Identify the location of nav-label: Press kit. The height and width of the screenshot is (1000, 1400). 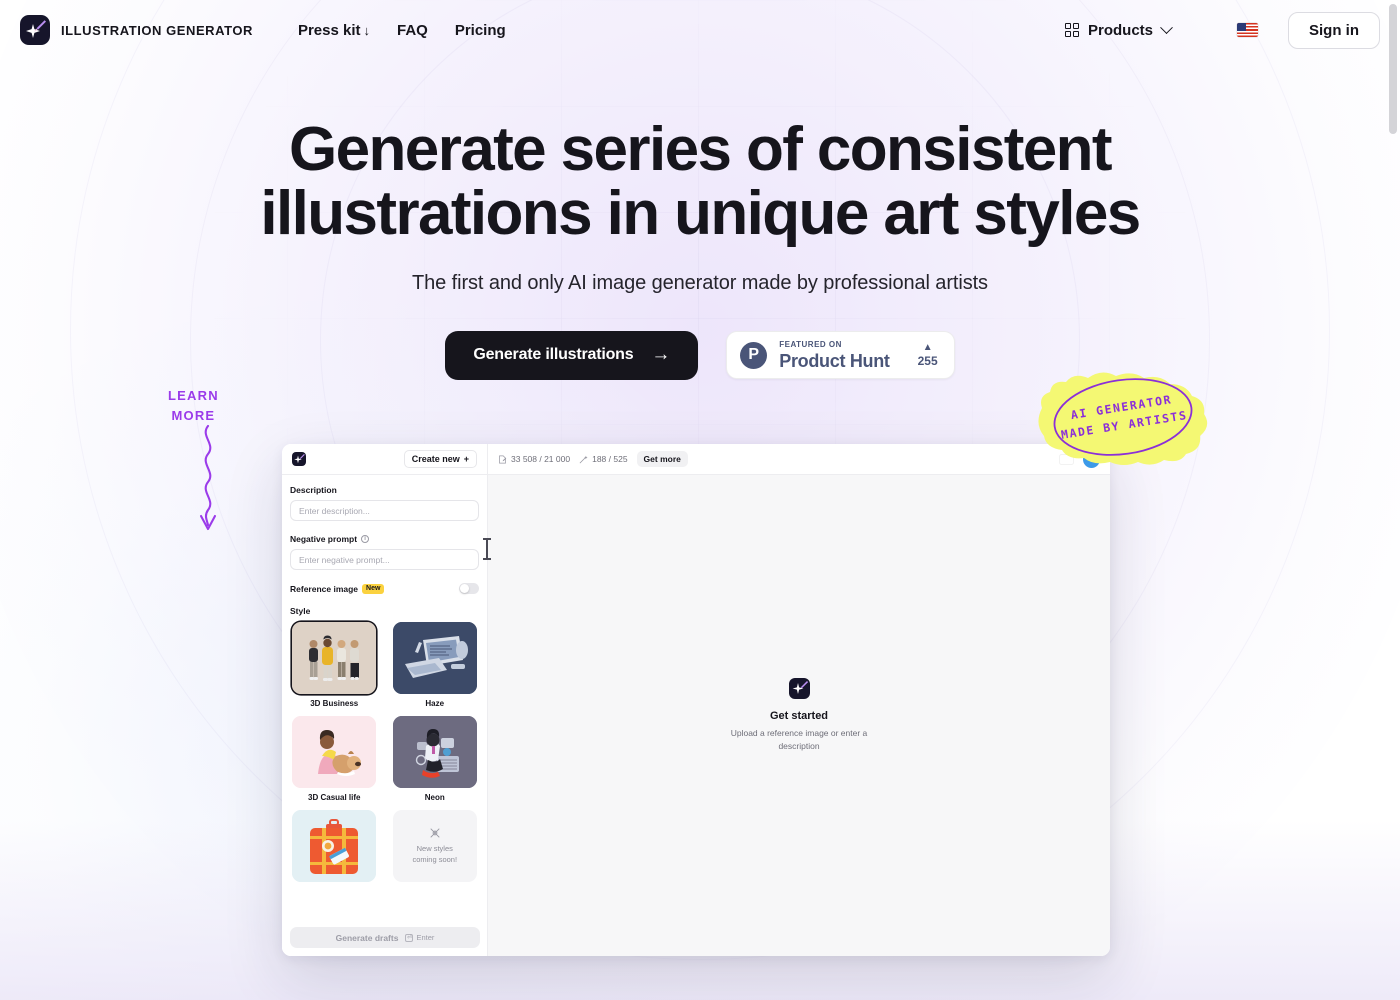
(329, 30).